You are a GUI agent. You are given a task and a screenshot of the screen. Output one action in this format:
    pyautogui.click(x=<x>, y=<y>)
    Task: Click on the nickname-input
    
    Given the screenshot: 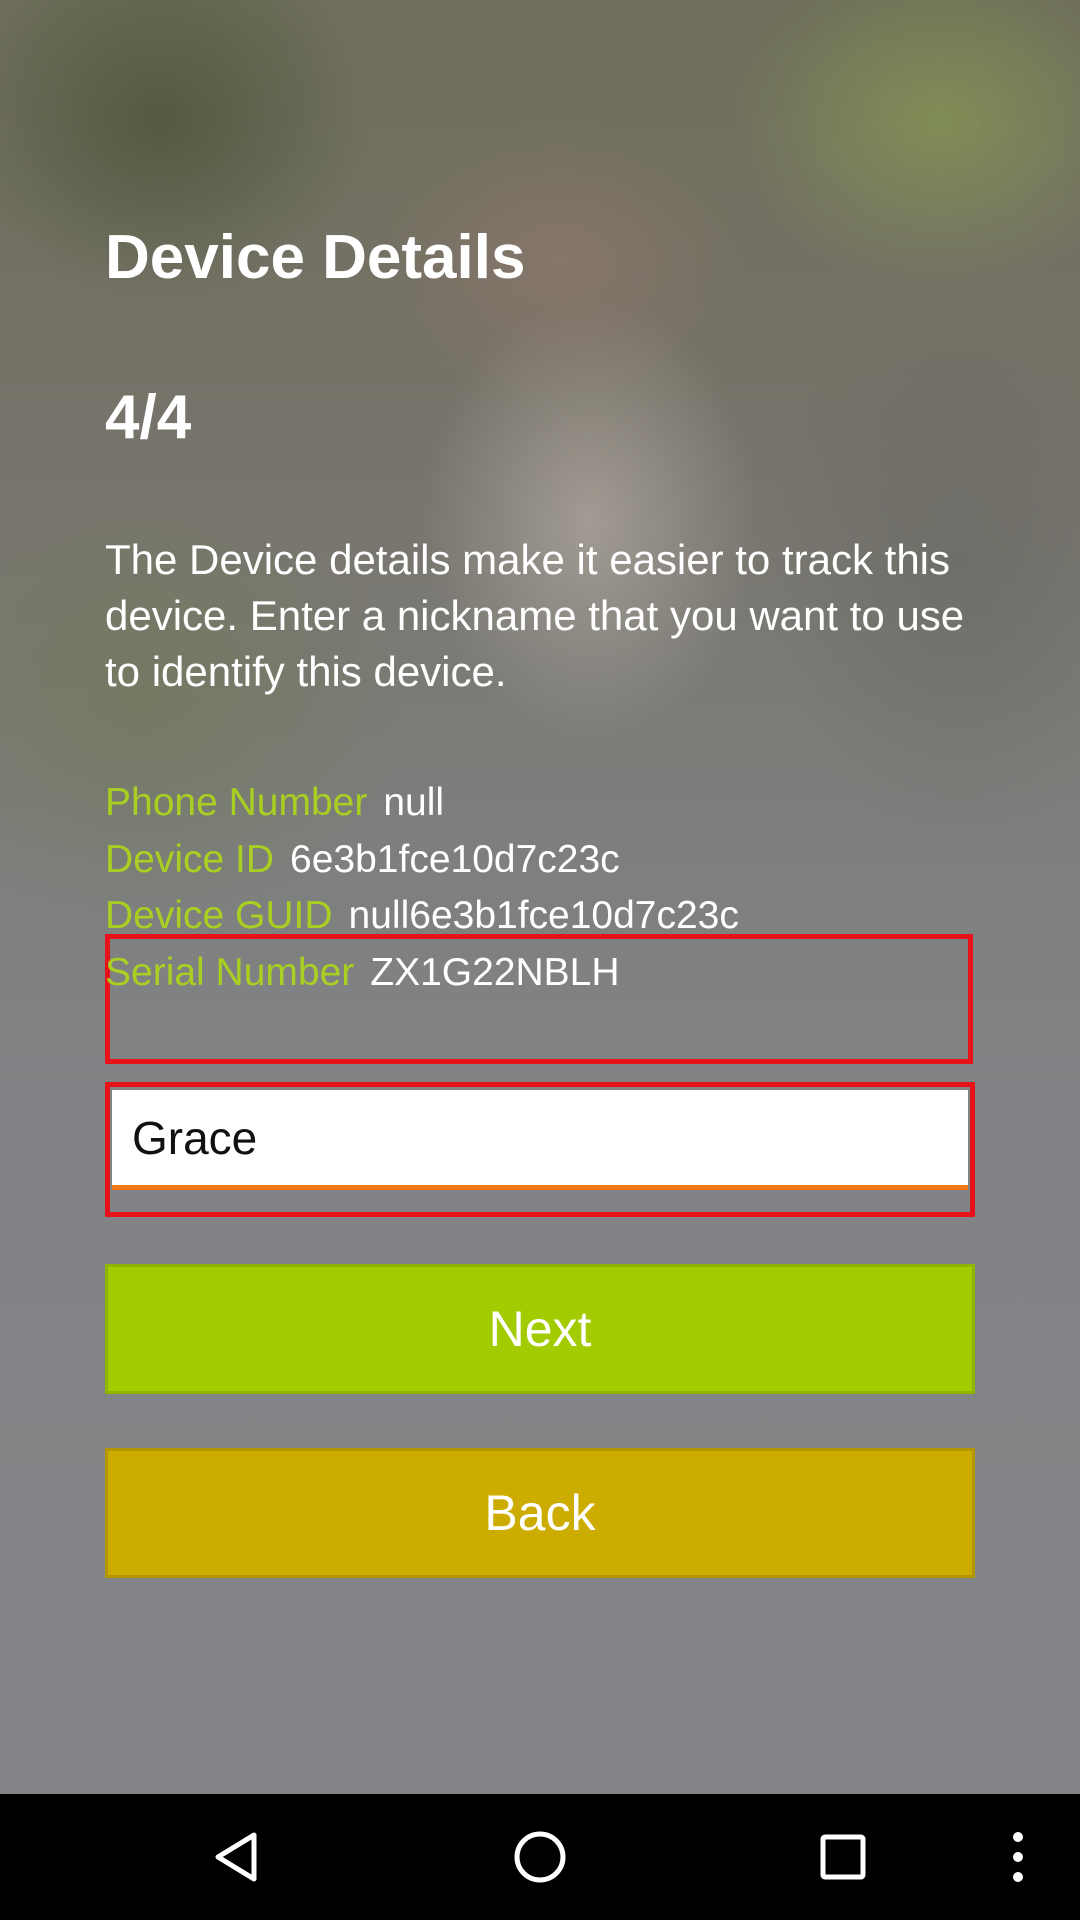 What is the action you would take?
    pyautogui.click(x=540, y=1140)
    